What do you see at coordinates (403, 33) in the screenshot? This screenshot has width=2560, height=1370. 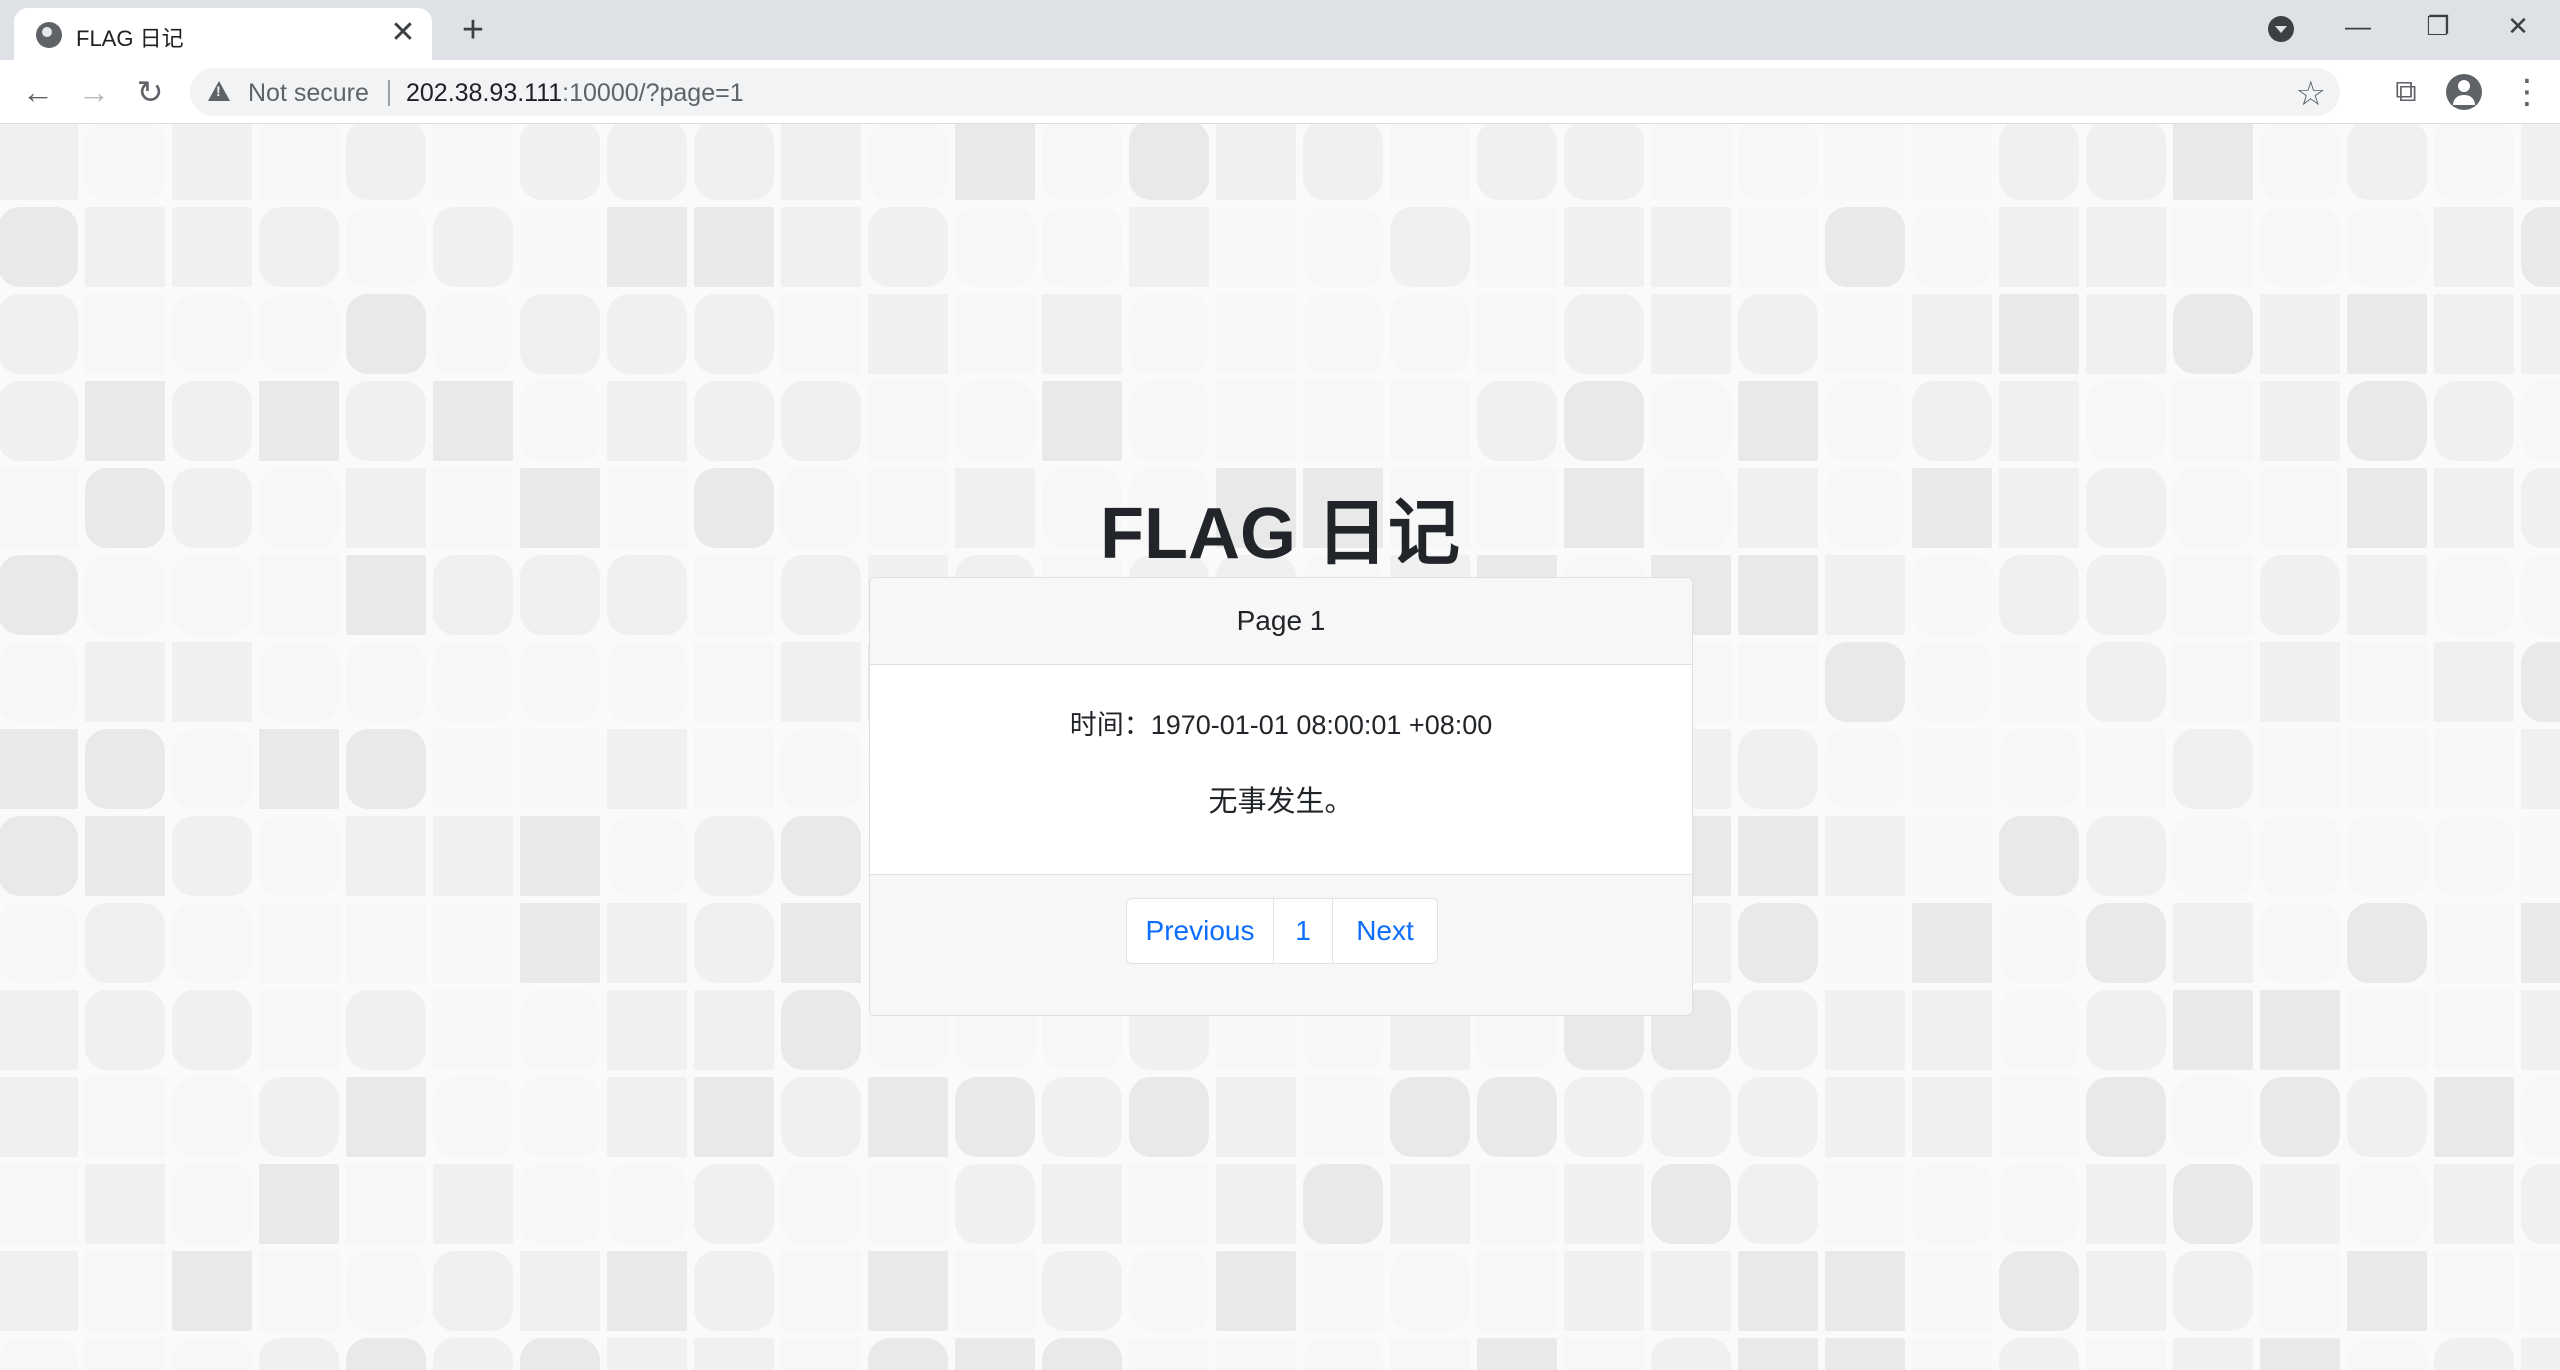 I see `tab-close-icon: ✕` at bounding box center [403, 33].